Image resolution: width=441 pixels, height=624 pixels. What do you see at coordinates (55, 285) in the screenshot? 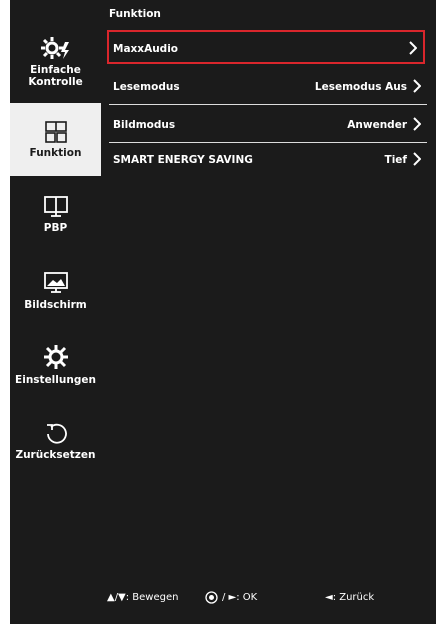
I see `picture-icon` at bounding box center [55, 285].